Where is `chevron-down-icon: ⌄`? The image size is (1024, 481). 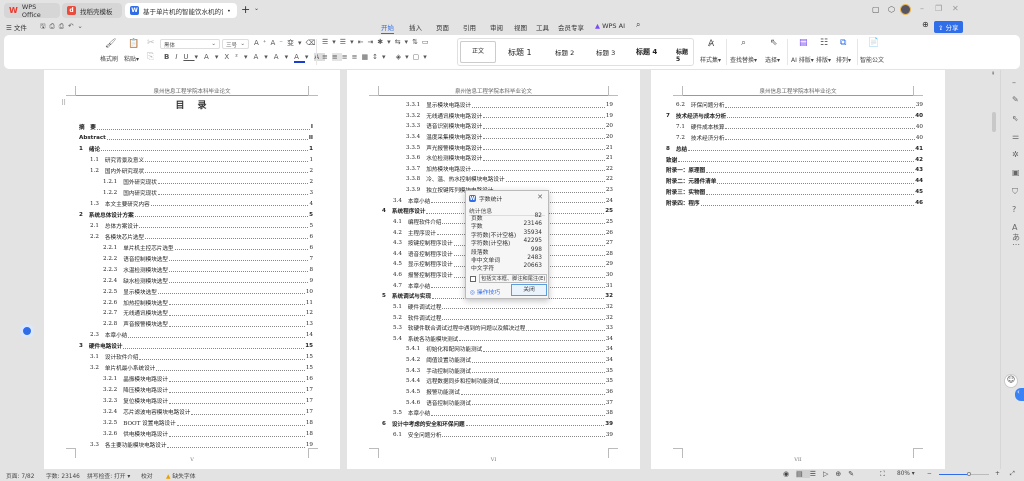
chevron-down-icon: ⌄ is located at coordinates (256, 8).